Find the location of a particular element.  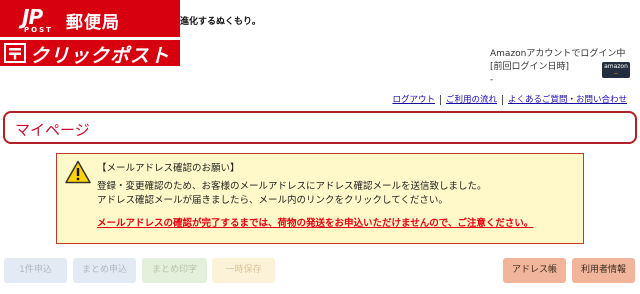

page-title-box: マイページ is located at coordinates (320, 127).